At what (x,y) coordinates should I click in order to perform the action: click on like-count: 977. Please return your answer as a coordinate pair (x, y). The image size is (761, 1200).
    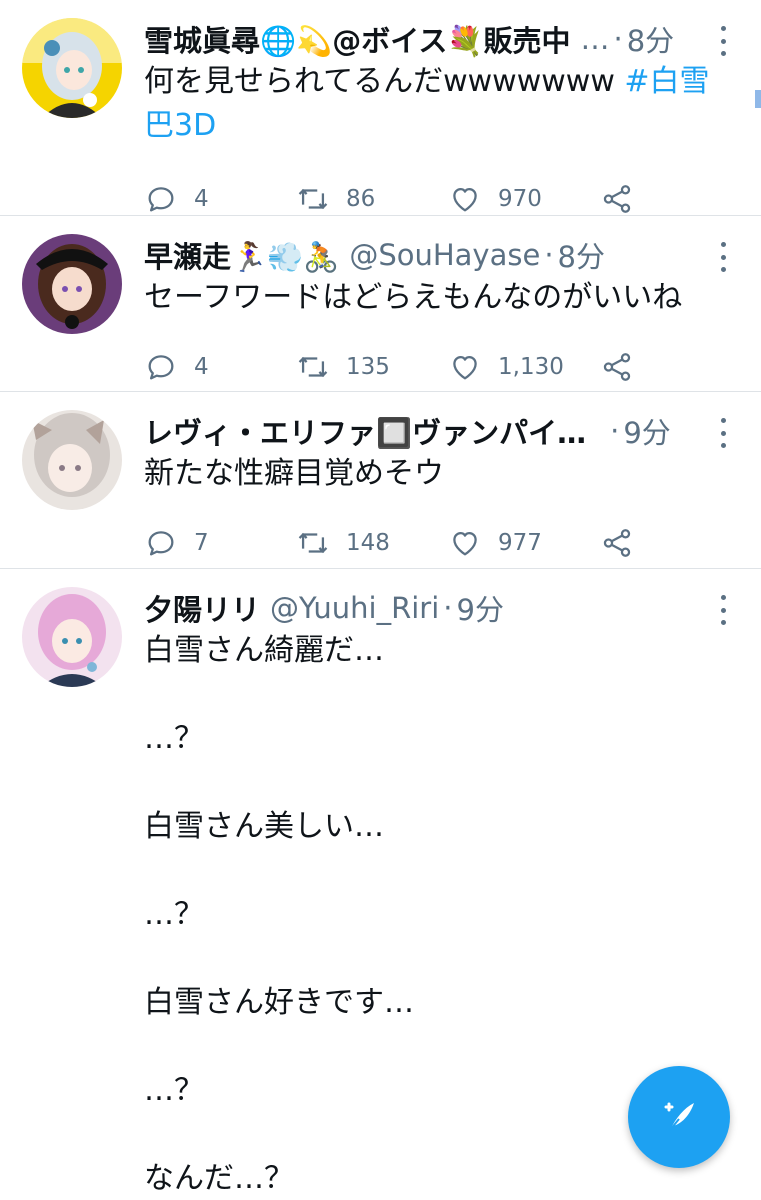
    Looking at the image, I should click on (520, 543).